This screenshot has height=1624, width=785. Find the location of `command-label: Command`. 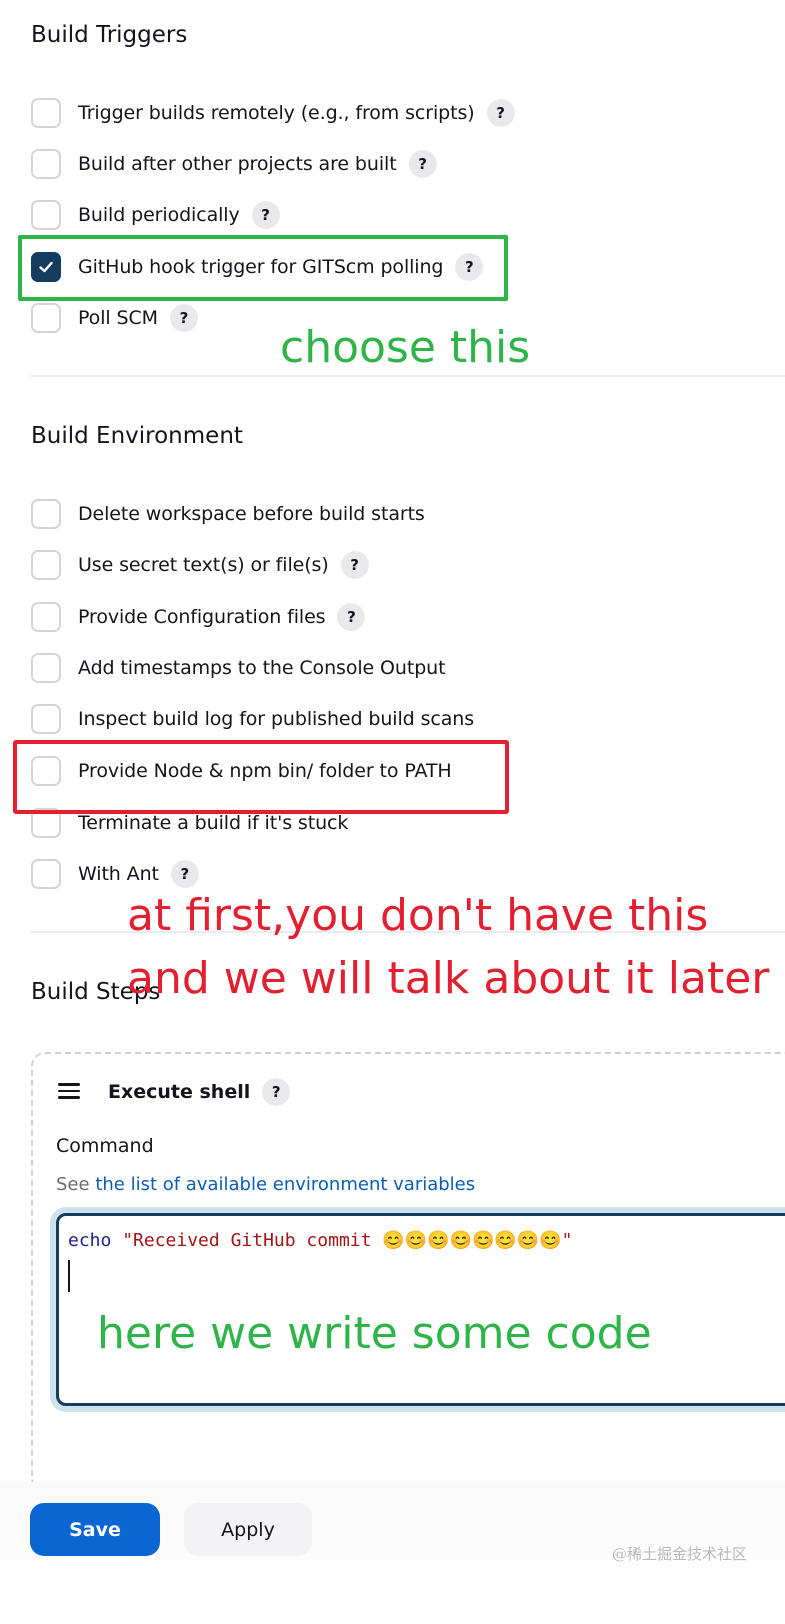

command-label: Command is located at coordinates (105, 1146).